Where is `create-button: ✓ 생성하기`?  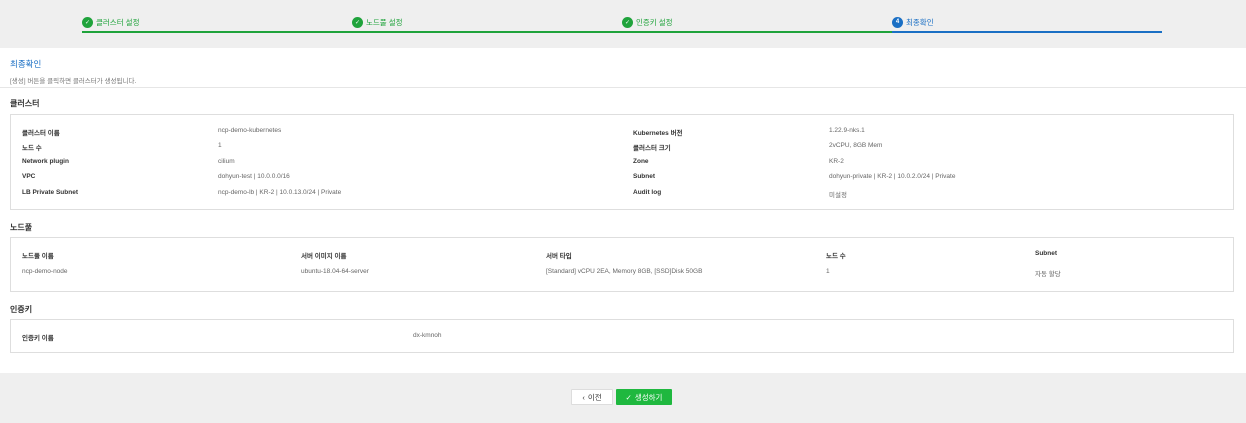
create-button: ✓ 생성하기 is located at coordinates (644, 397).